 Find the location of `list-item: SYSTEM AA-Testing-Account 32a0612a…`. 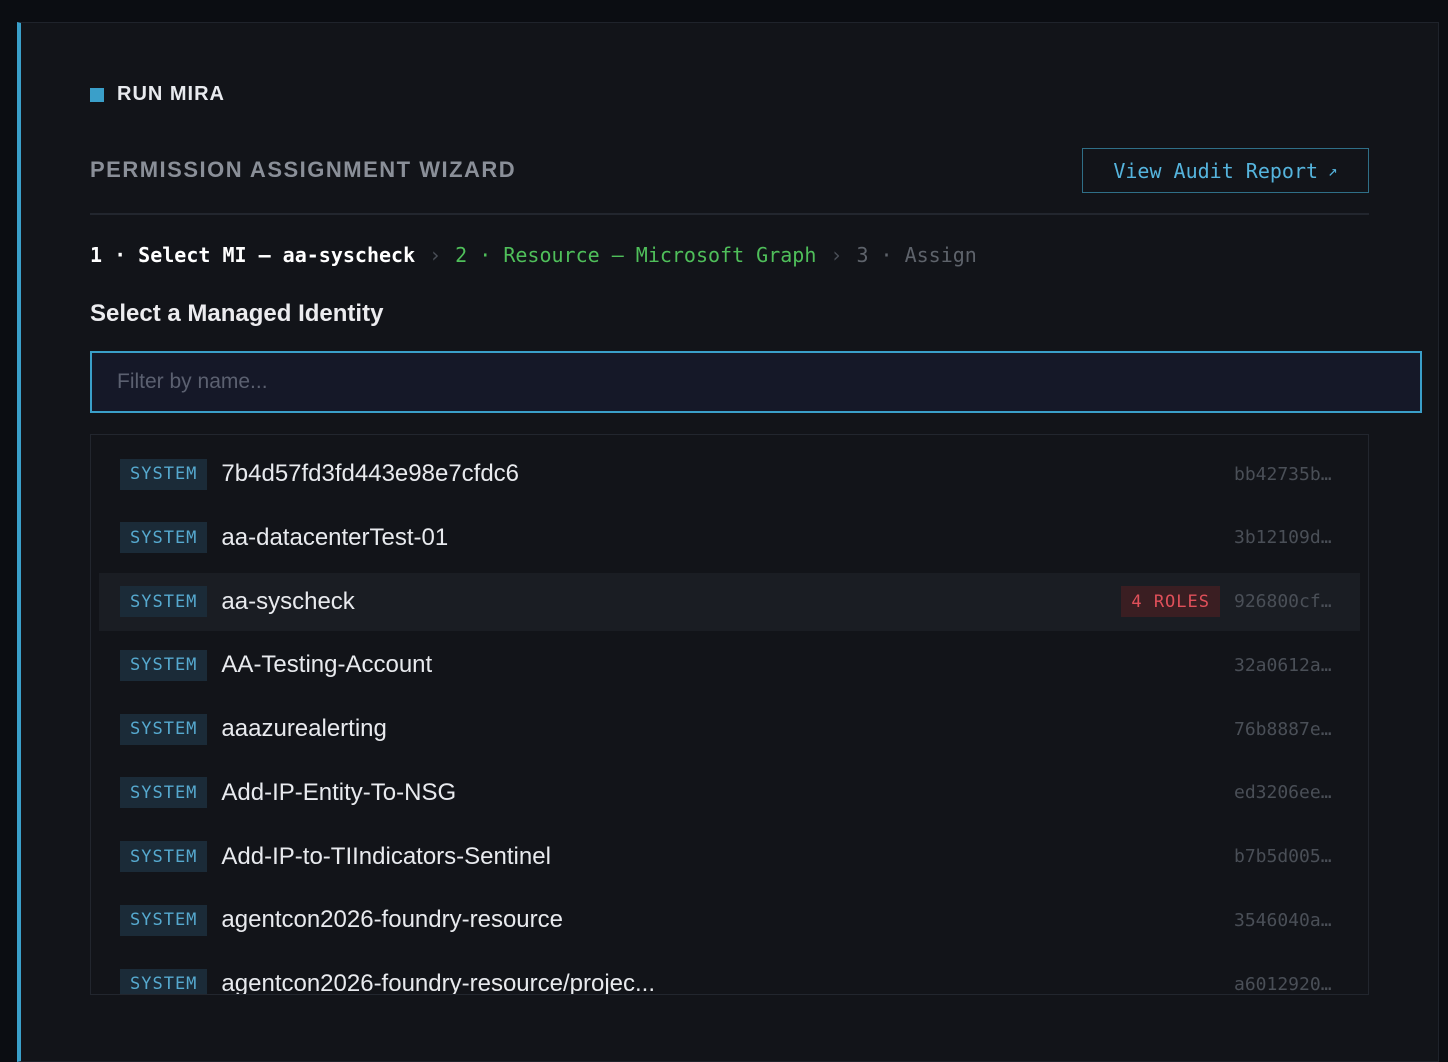

list-item: SYSTEM AA-Testing-Account 32a0612a… is located at coordinates (729, 665).